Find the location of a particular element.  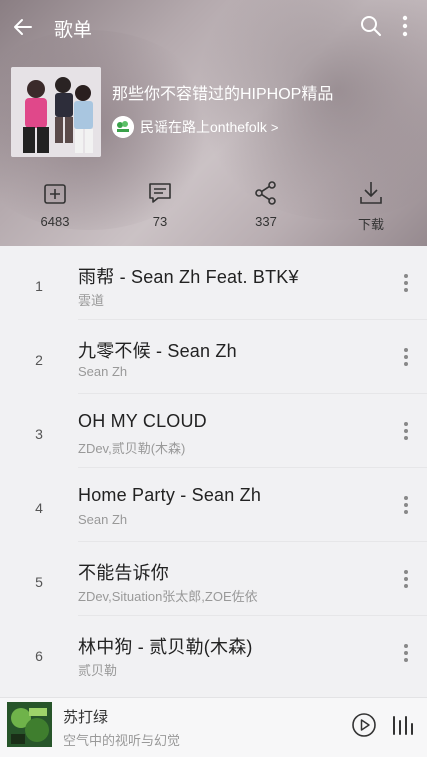

back-button is located at coordinates (23, 27).